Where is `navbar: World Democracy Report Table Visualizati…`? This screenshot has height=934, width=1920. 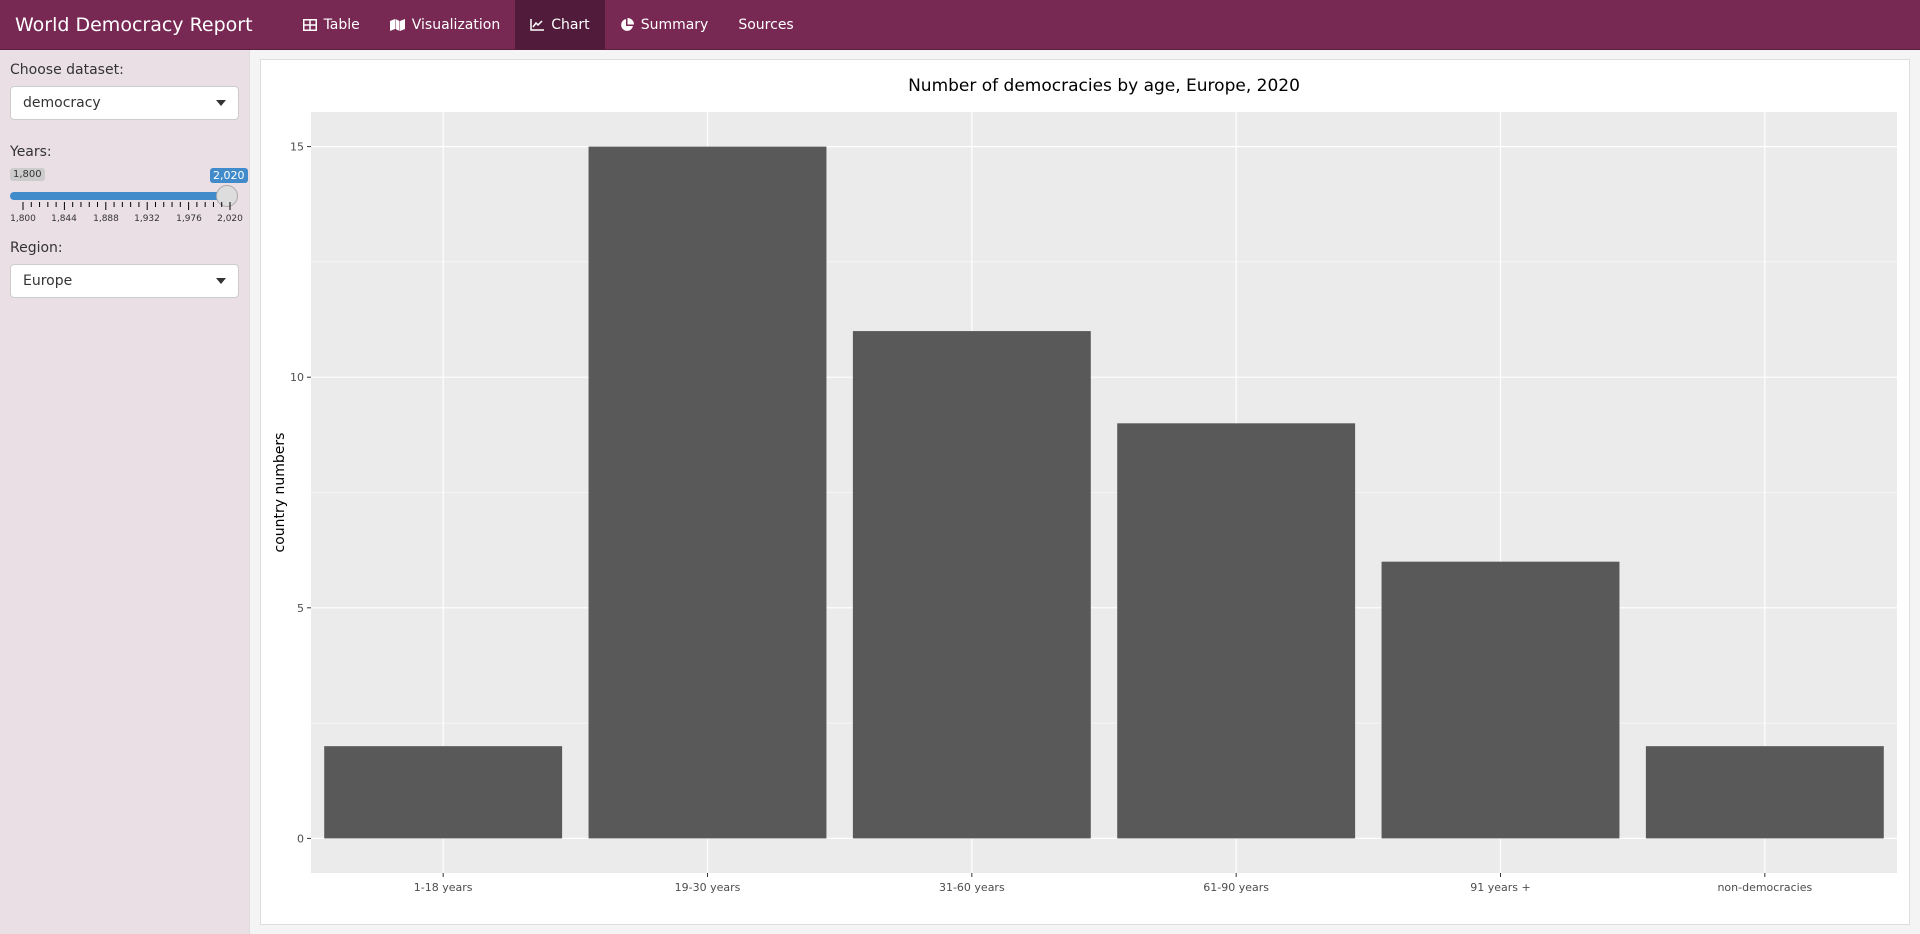 navbar: World Democracy Report Table Visualizati… is located at coordinates (960, 25).